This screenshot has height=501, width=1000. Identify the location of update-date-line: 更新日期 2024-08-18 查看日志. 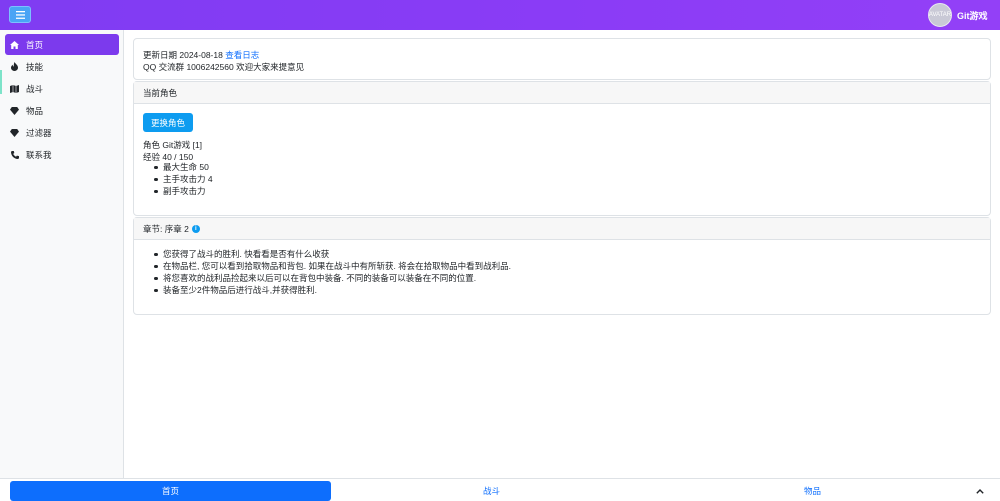
(201, 55).